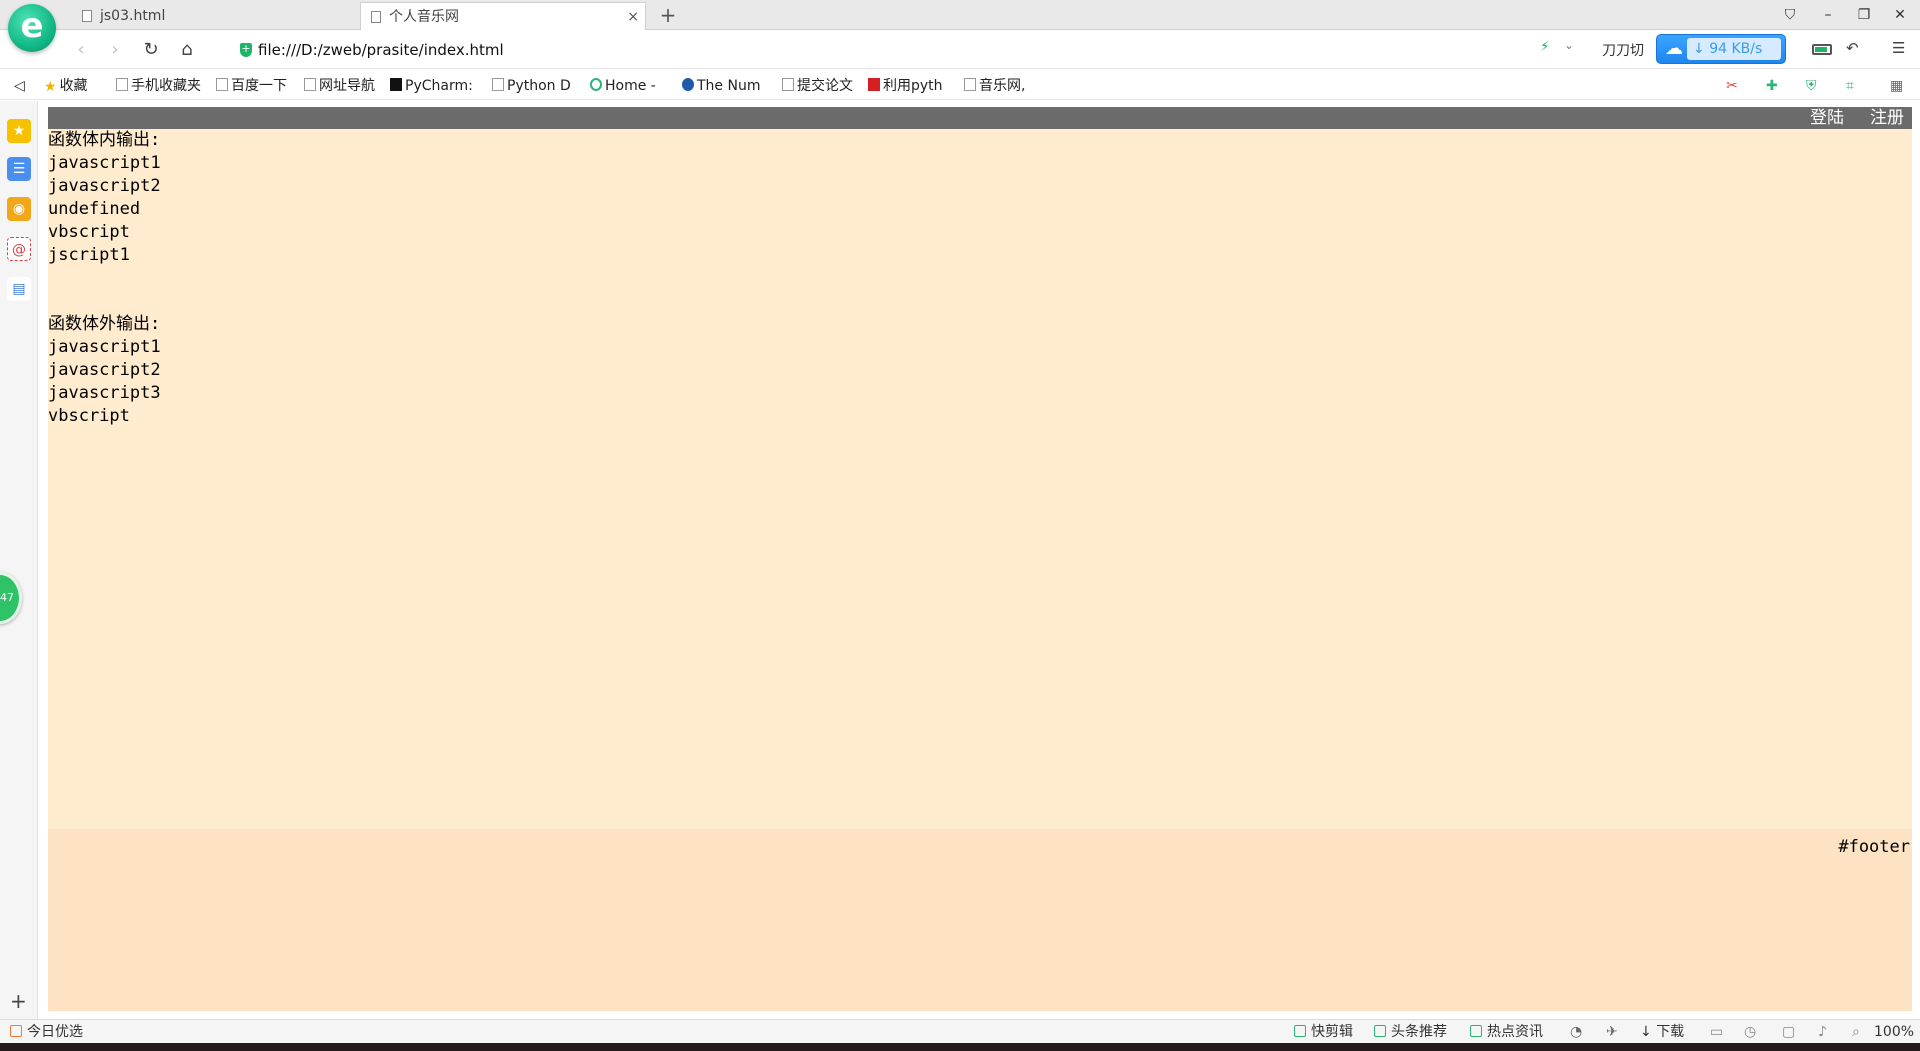 The height and width of the screenshot is (1051, 1920). What do you see at coordinates (1827, 118) in the screenshot?
I see `login-link: 登陆` at bounding box center [1827, 118].